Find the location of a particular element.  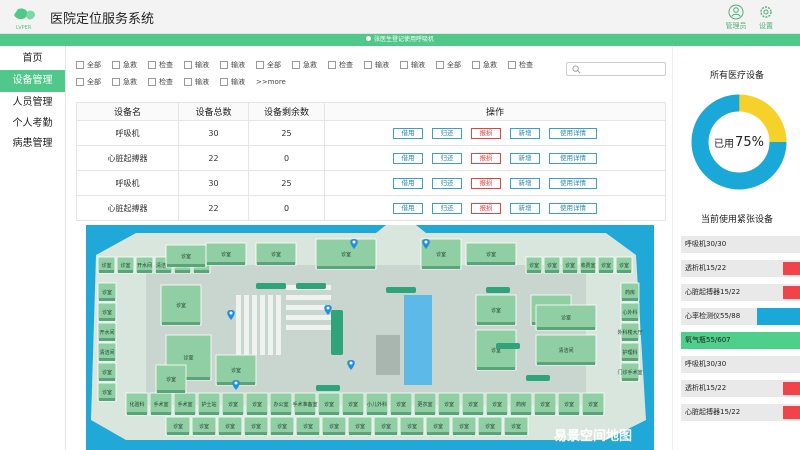

map-area-tag is located at coordinates (498, 290).